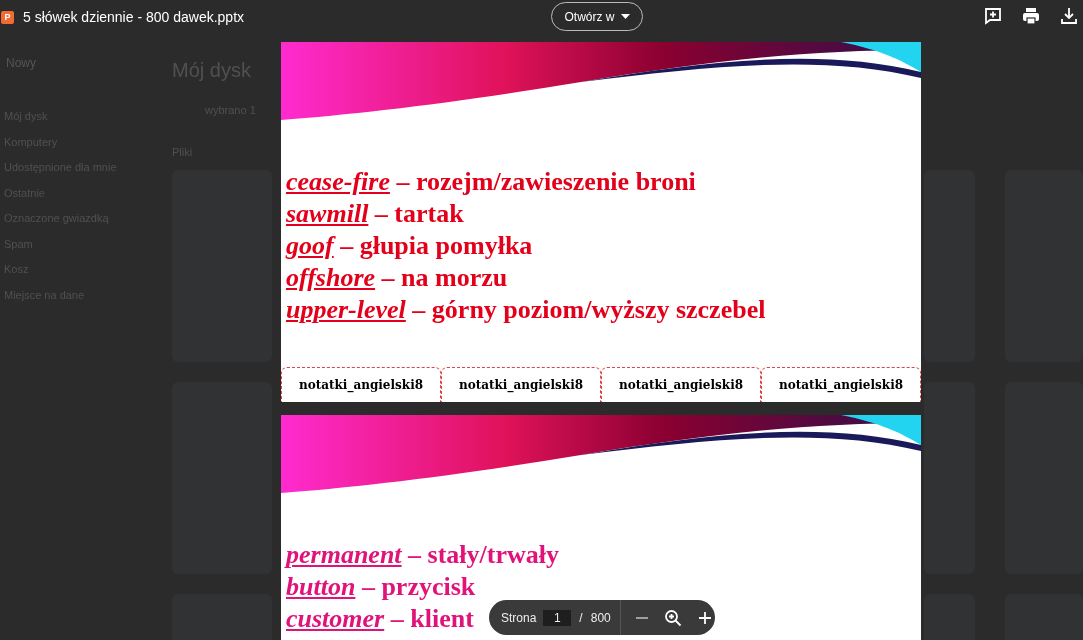 Image resolution: width=1083 pixels, height=640 pixels. Describe the element at coordinates (1069, 16) in the screenshot. I see `download-icon` at that location.